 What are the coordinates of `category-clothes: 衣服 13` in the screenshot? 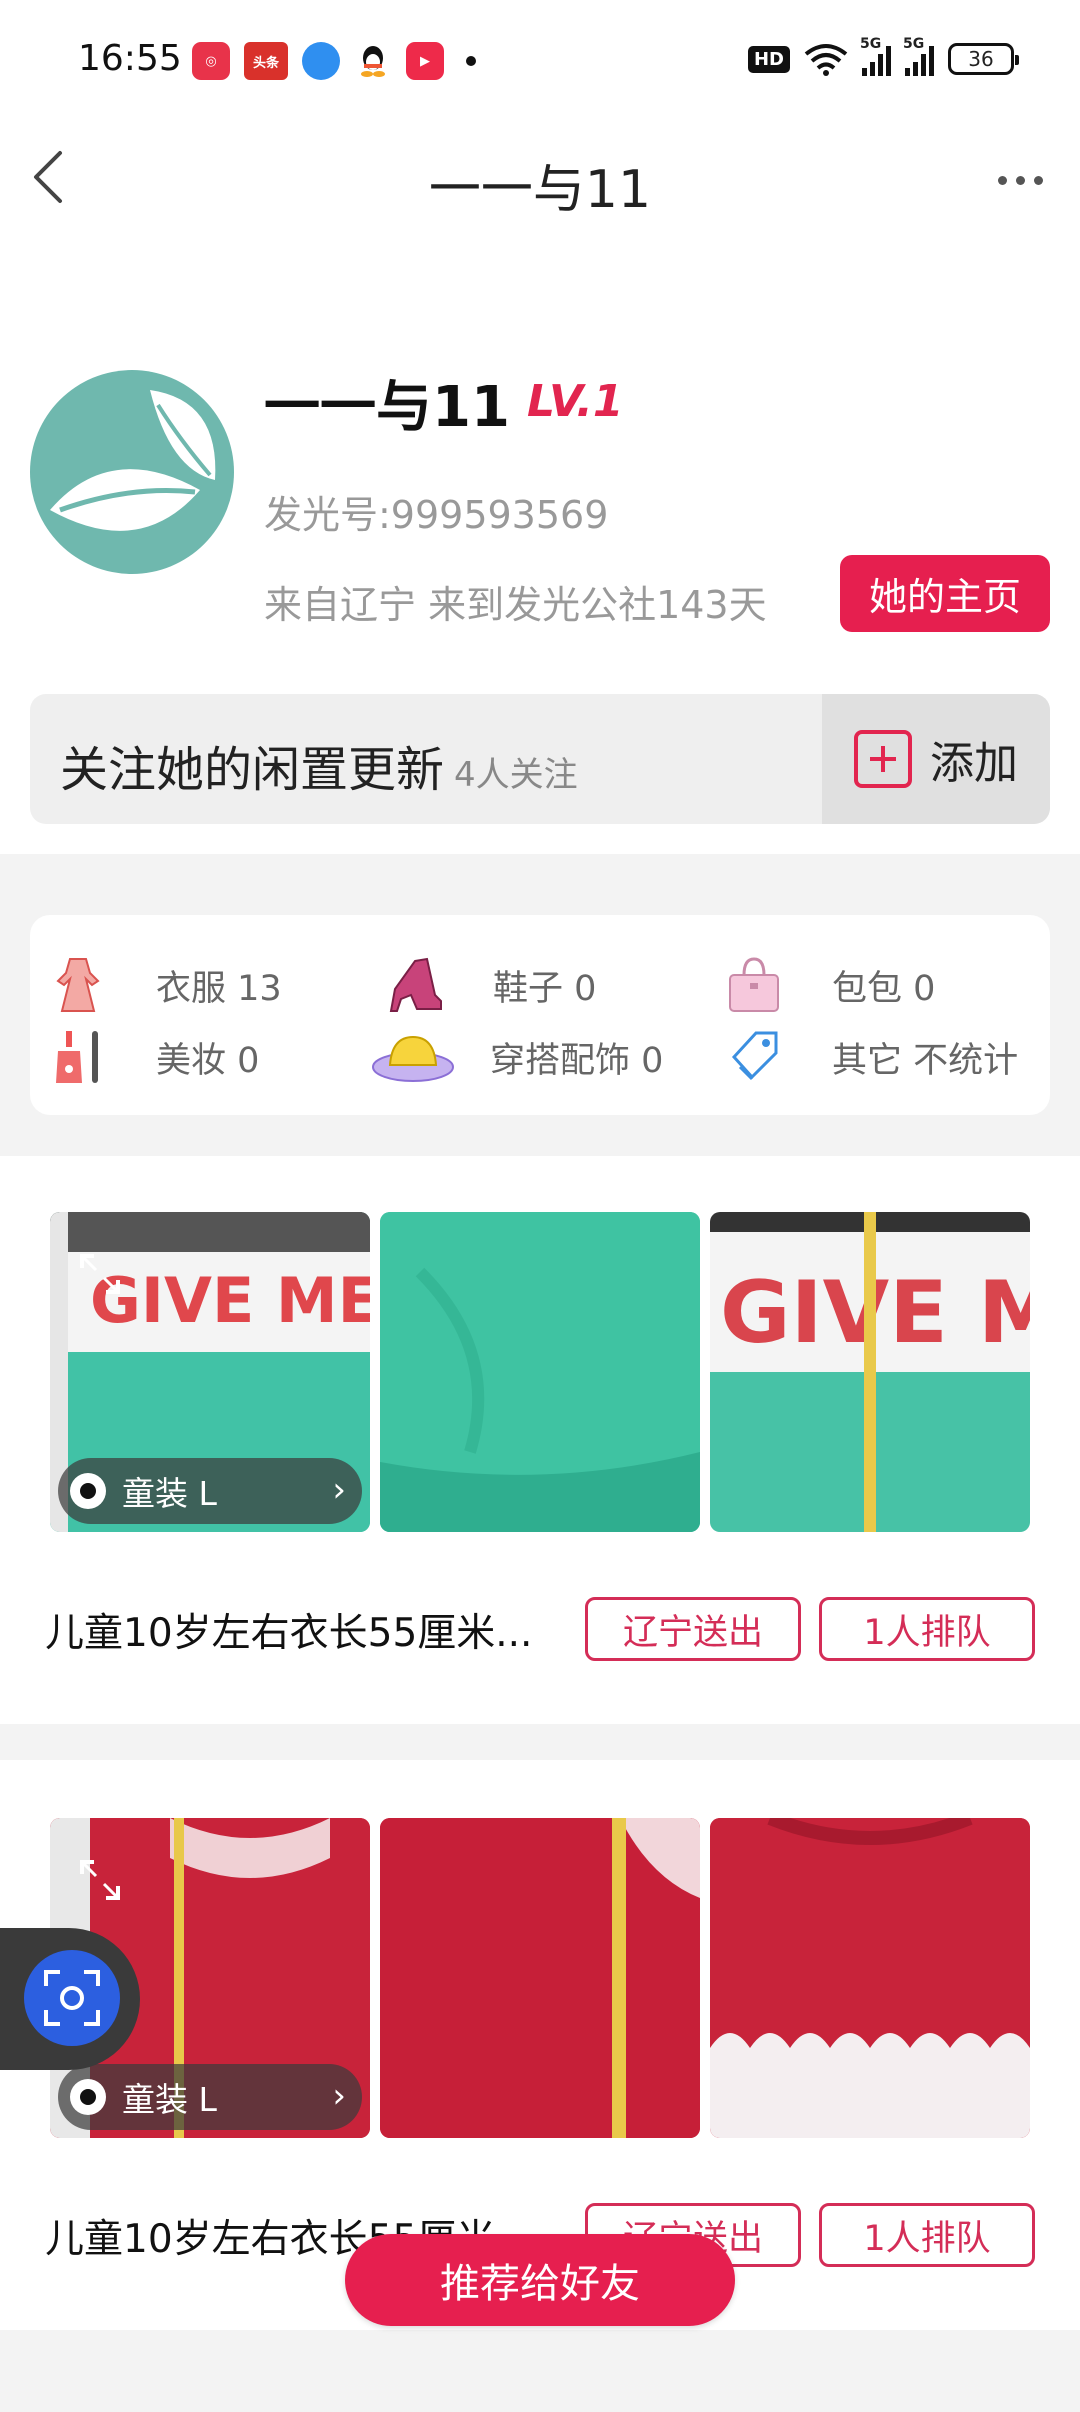 It's located at (165, 985).